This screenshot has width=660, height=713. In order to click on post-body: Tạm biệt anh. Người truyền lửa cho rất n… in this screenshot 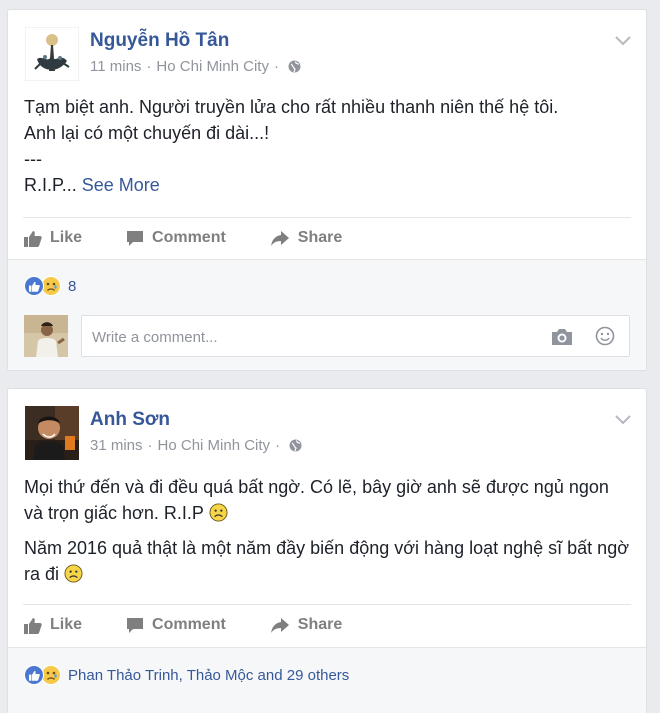, I will do `click(327, 146)`.